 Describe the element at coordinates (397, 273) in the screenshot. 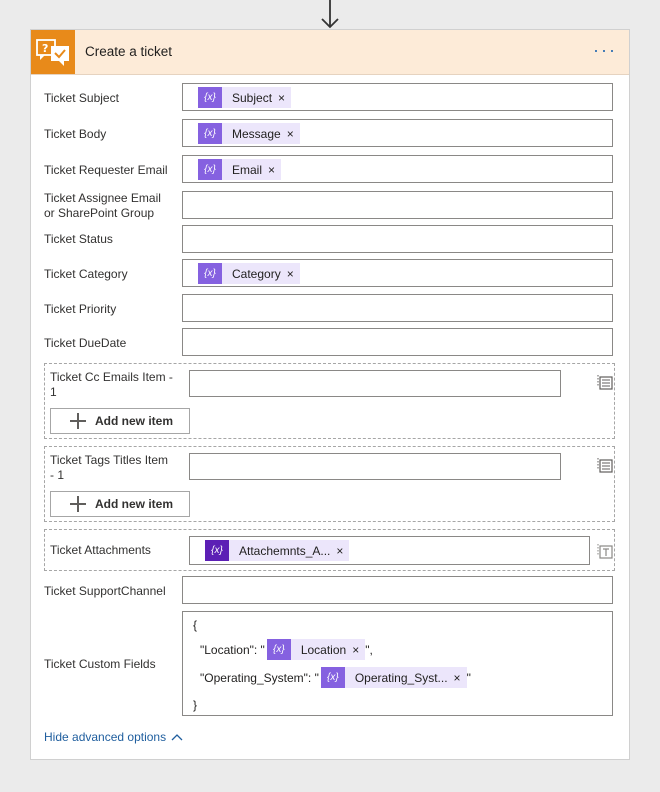

I see `ticket-category-input: {x} Category ×` at that location.